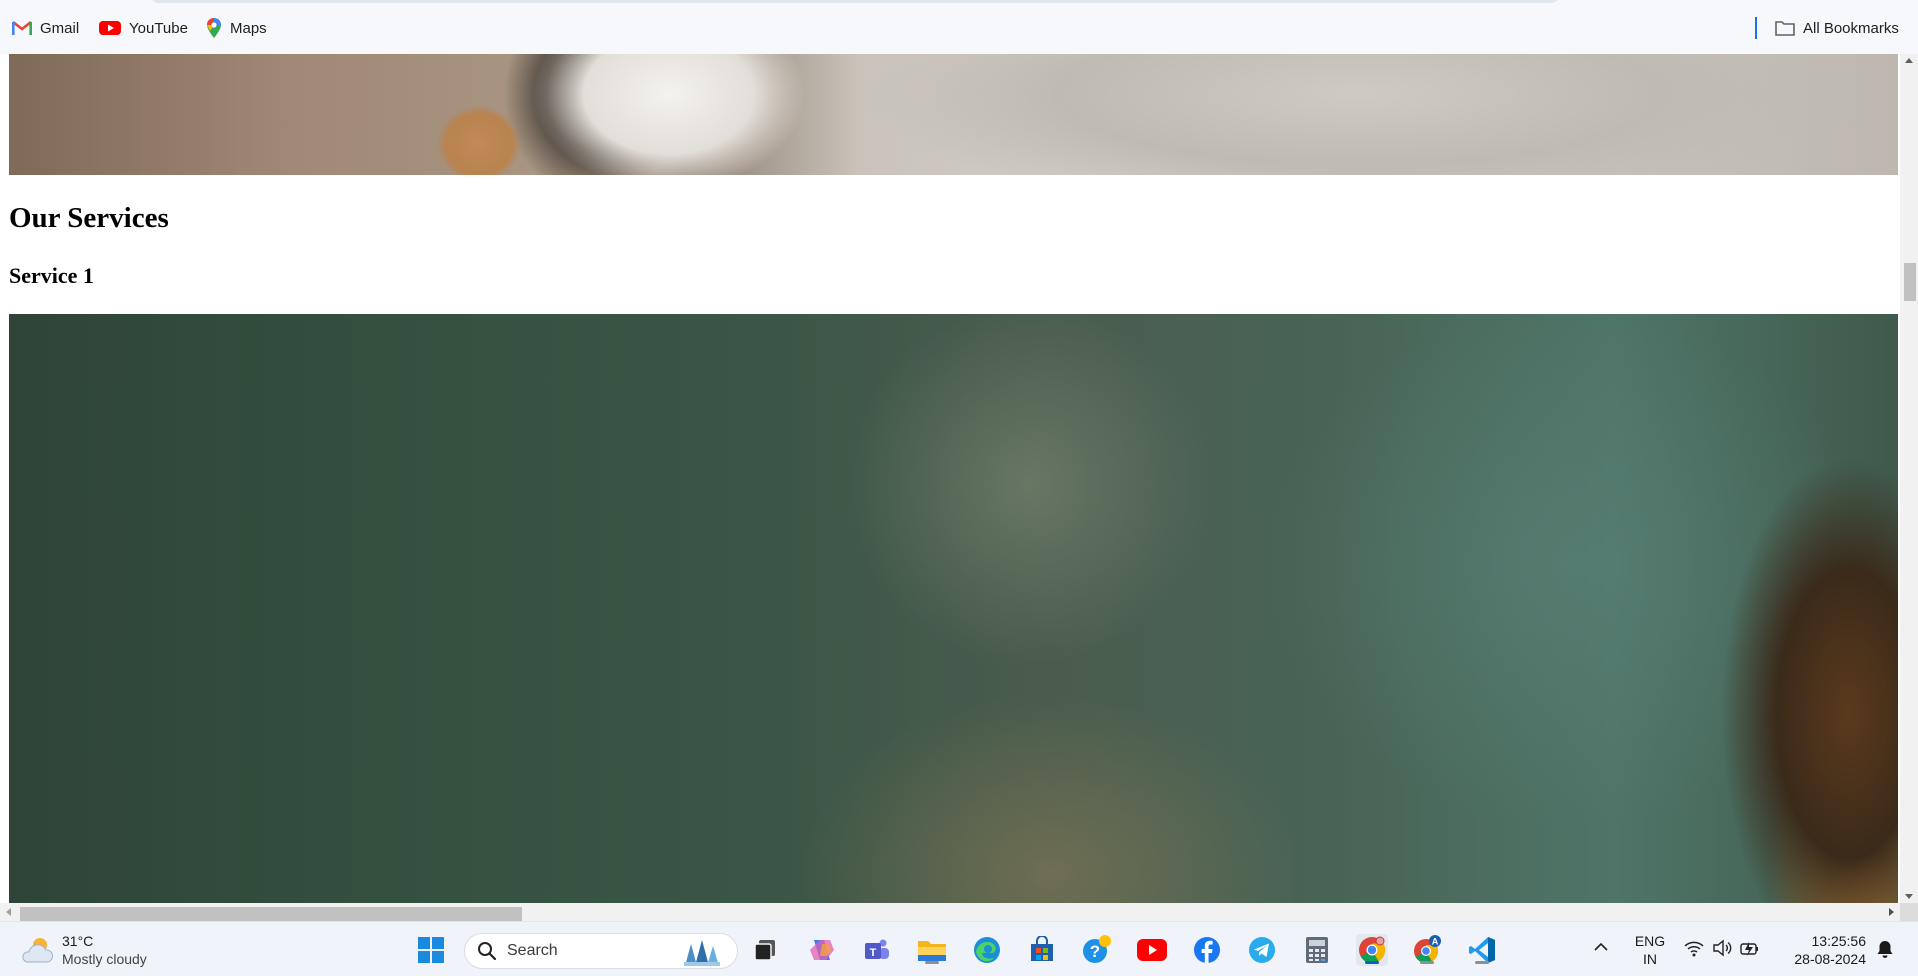  Describe the element at coordinates (104, 959) in the screenshot. I see `weather-description: Mostly cloudy` at that location.